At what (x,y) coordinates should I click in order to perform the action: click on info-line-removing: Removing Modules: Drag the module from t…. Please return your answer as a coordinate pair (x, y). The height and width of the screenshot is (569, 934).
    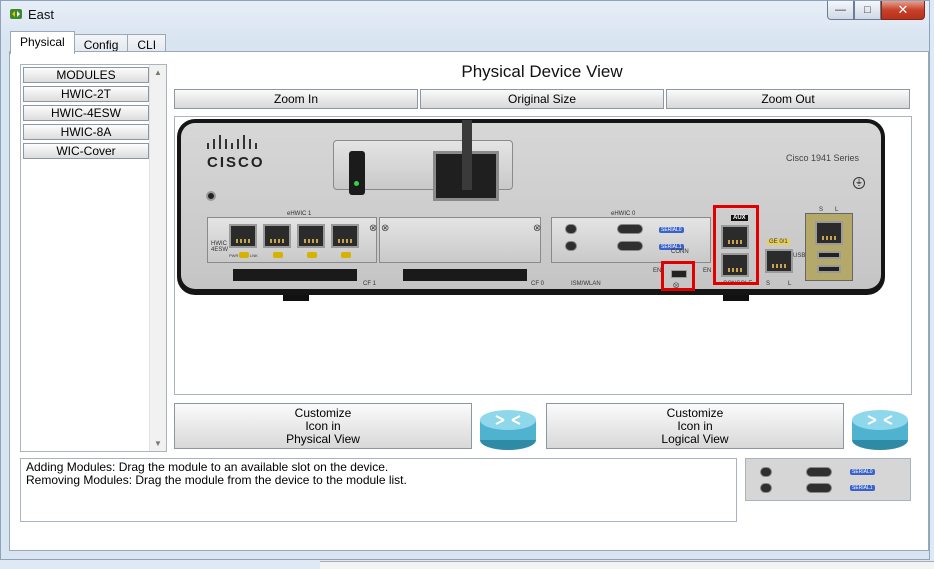
    Looking at the image, I should click on (216, 480).